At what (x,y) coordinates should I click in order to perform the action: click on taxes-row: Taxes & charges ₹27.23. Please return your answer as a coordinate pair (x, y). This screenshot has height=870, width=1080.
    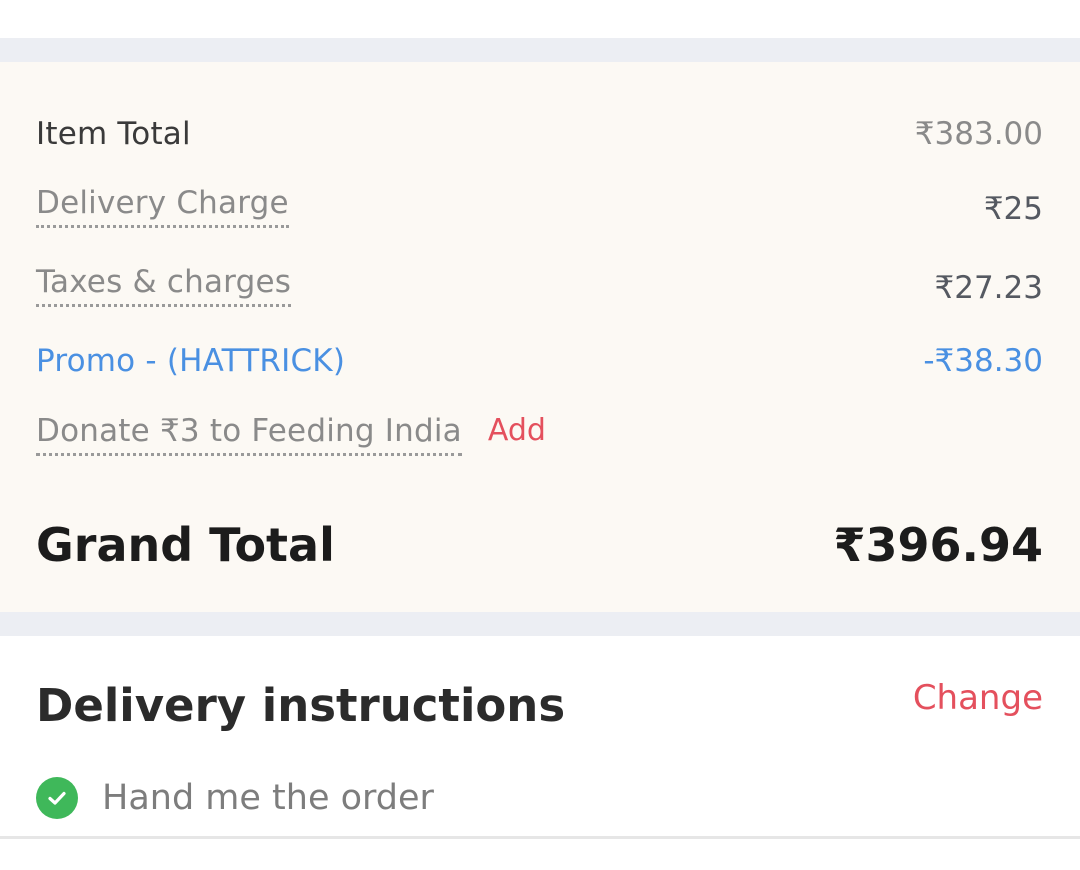
    Looking at the image, I should click on (539, 285).